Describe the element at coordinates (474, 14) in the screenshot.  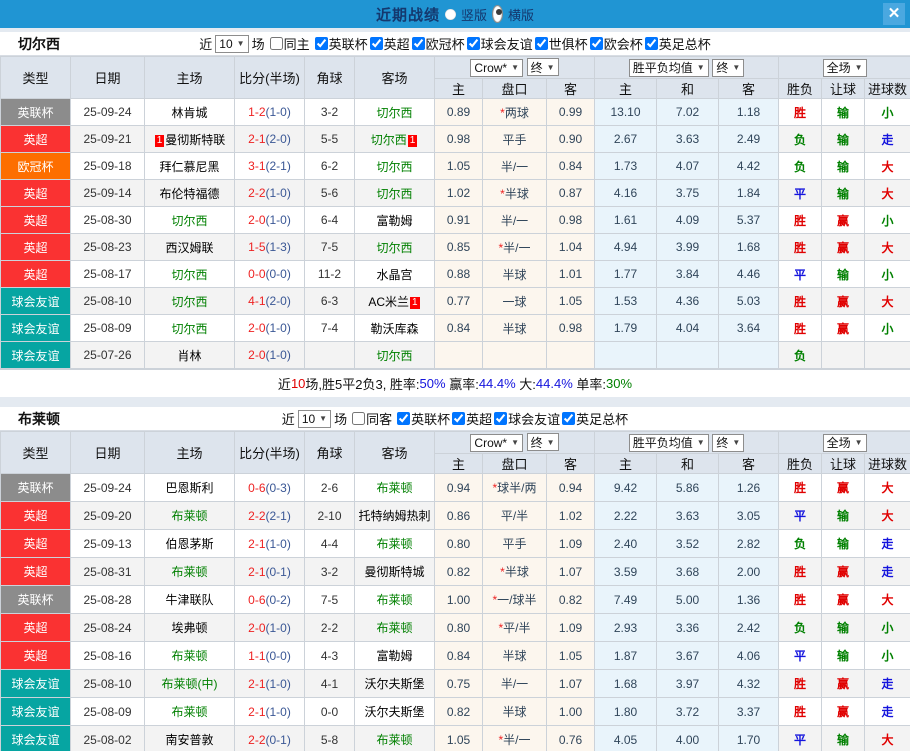
I see `radio-vertical-label: 竖版` at that location.